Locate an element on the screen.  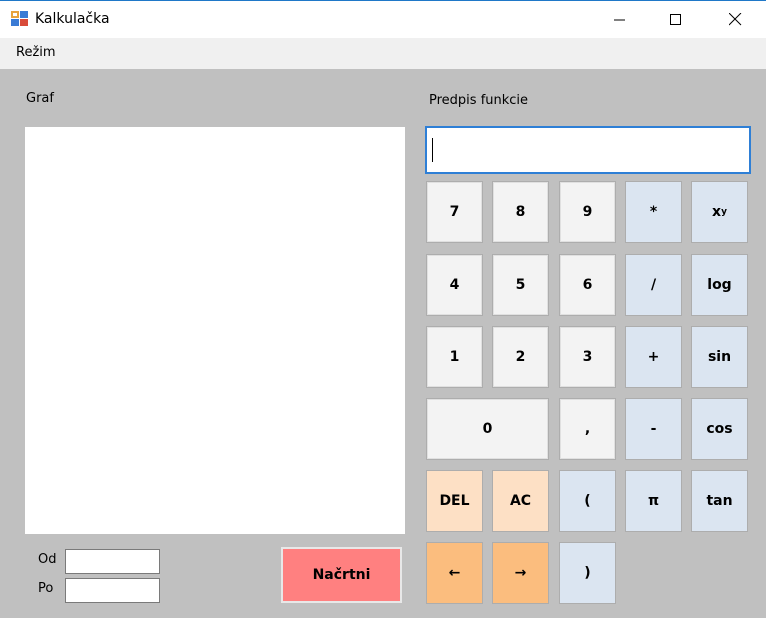
minimize-button is located at coordinates (620, 19).